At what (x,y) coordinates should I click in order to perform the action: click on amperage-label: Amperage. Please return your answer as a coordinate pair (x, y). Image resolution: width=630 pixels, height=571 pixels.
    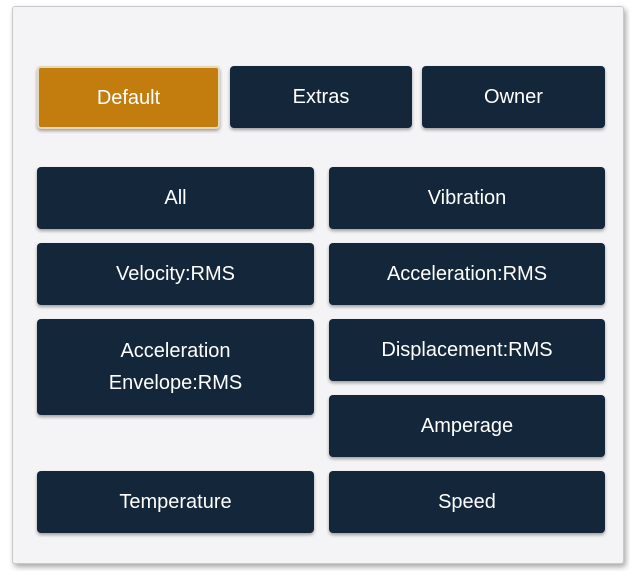
    Looking at the image, I should click on (467, 426).